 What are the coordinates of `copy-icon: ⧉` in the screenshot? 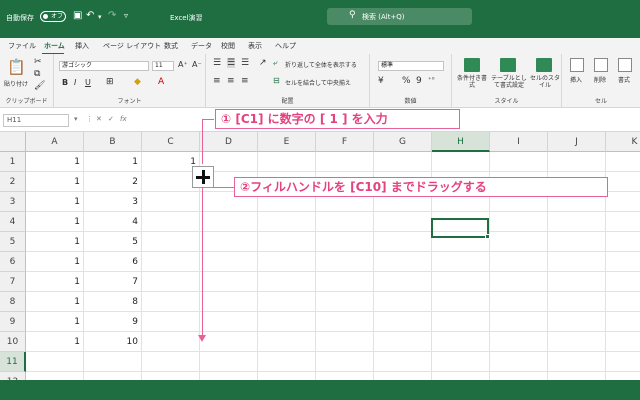 It's located at (37, 74).